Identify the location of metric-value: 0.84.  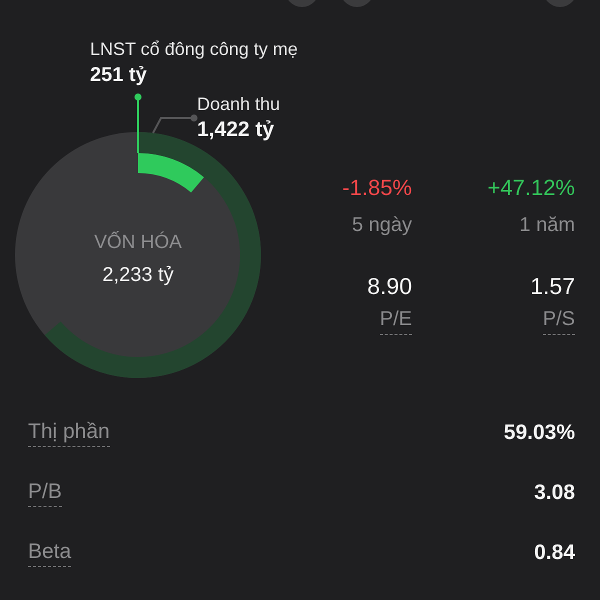
(554, 553).